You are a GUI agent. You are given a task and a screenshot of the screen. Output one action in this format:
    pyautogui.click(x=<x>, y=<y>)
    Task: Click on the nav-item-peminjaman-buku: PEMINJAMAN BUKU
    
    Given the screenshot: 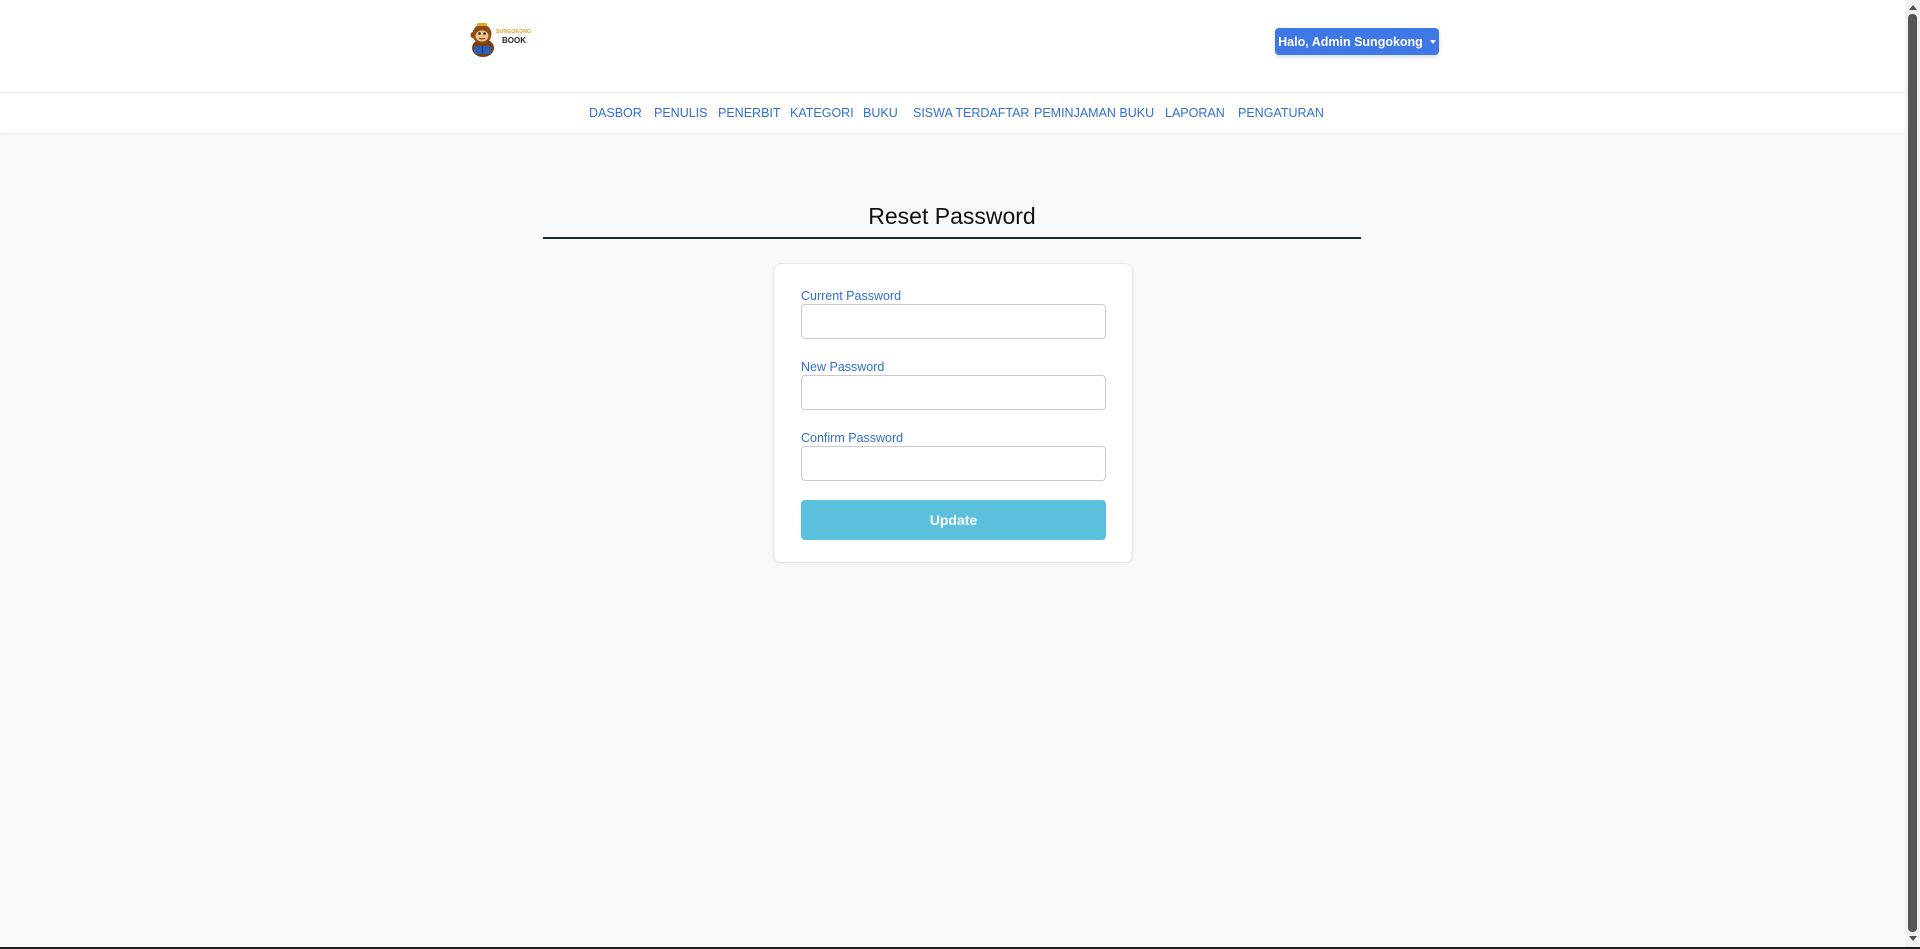 What is the action you would take?
    pyautogui.click(x=1094, y=113)
    